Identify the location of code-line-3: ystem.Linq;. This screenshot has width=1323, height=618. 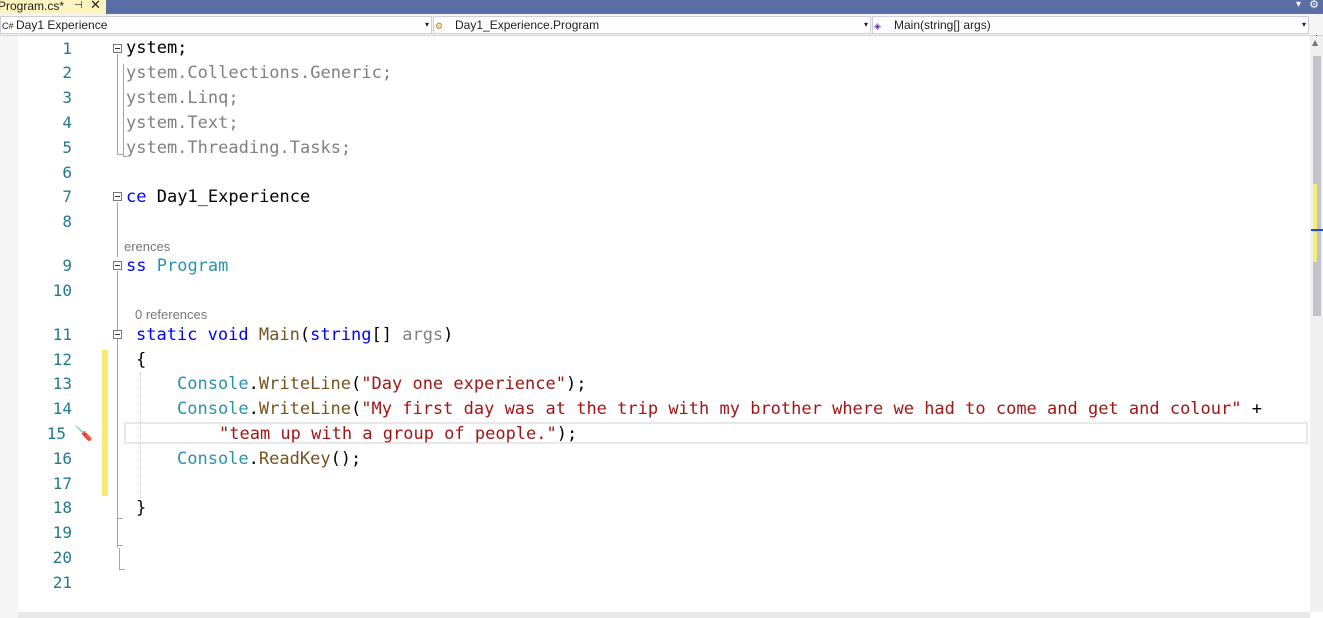
(182, 98).